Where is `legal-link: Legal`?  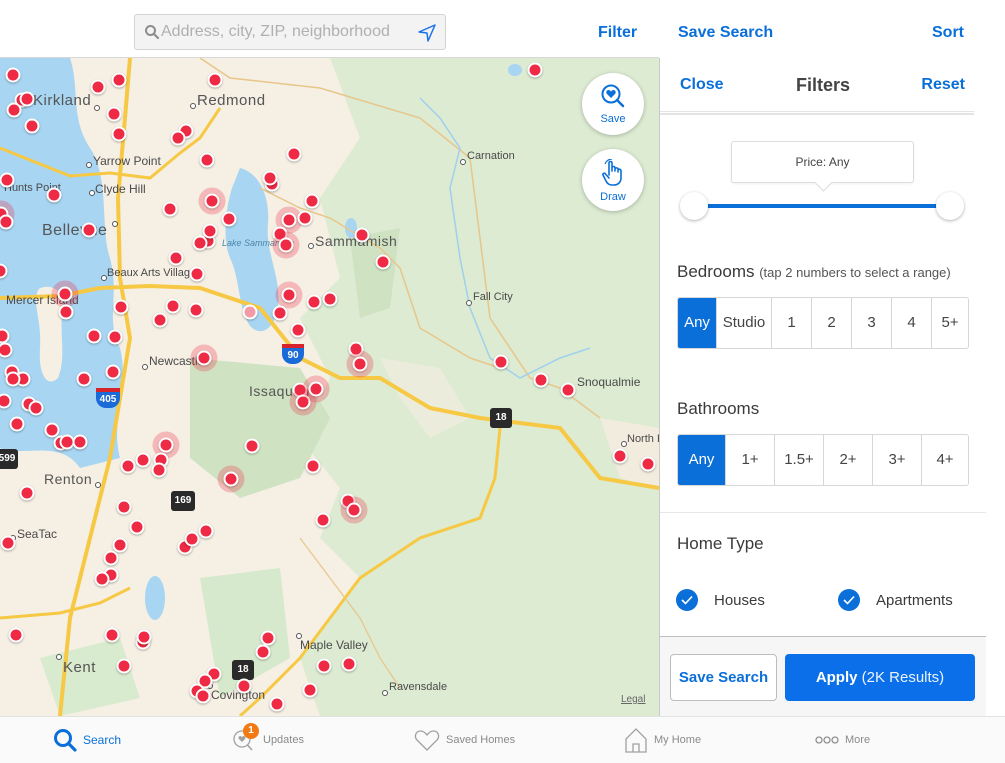
legal-link: Legal is located at coordinates (633, 699).